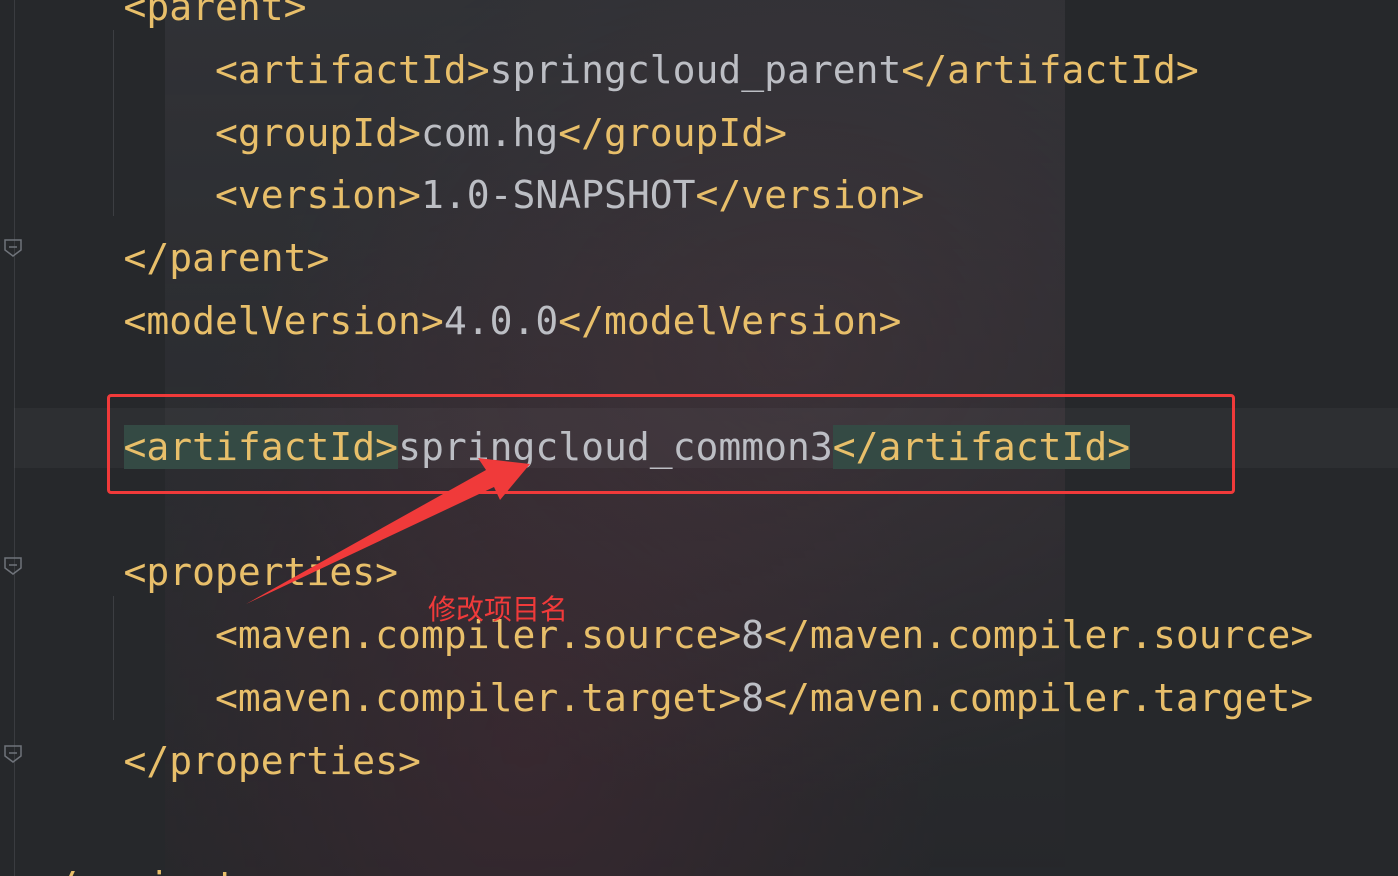 This screenshot has width=1398, height=876. I want to click on annotation-label: 修改项目名, so click(498, 609).